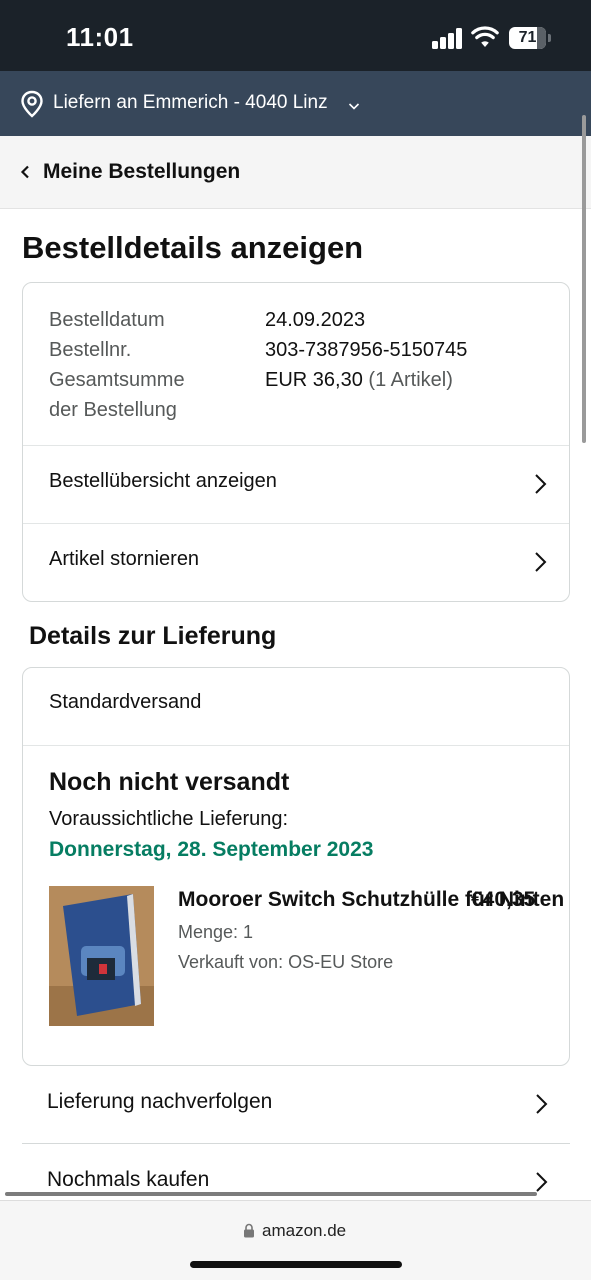  Describe the element at coordinates (296, 484) in the screenshot. I see `view-order-summary-link: Bestellübersicht anzeigen` at that location.